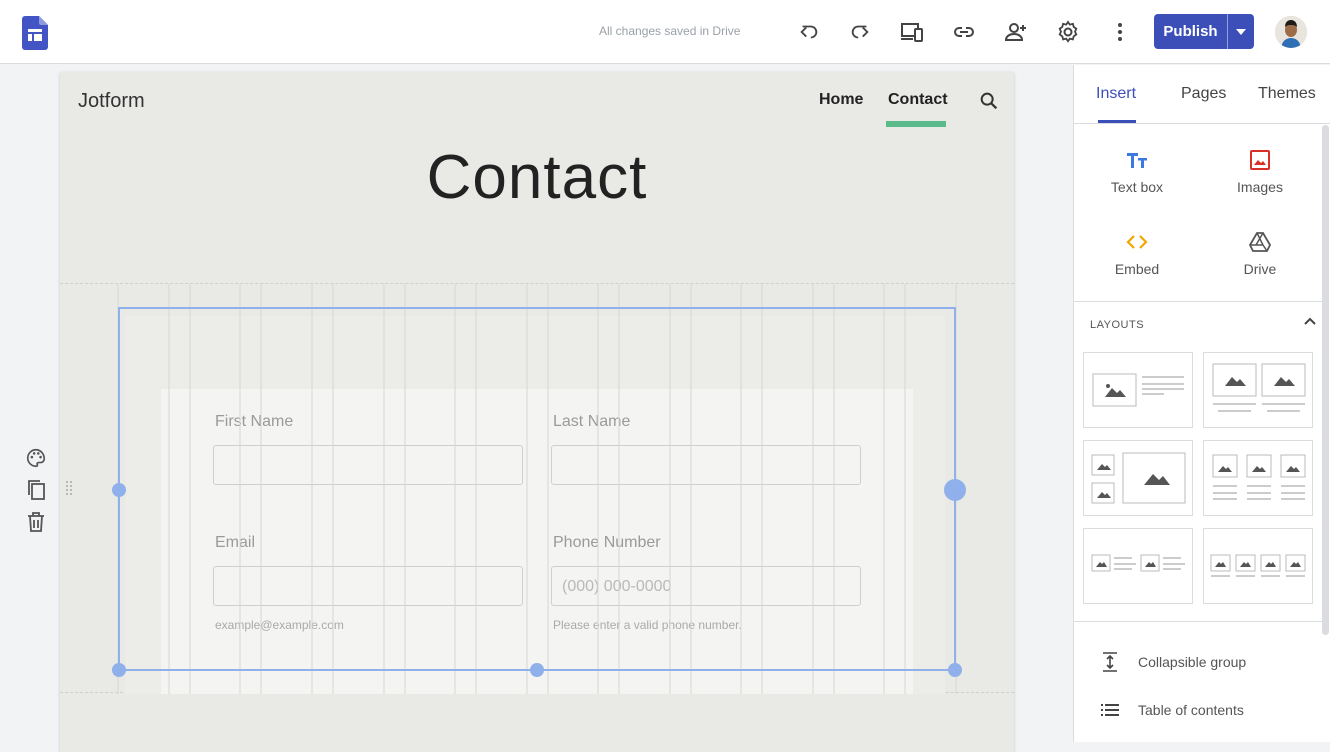 The height and width of the screenshot is (752, 1330). What do you see at coordinates (1137, 242) in the screenshot?
I see `embed-code-icon` at bounding box center [1137, 242].